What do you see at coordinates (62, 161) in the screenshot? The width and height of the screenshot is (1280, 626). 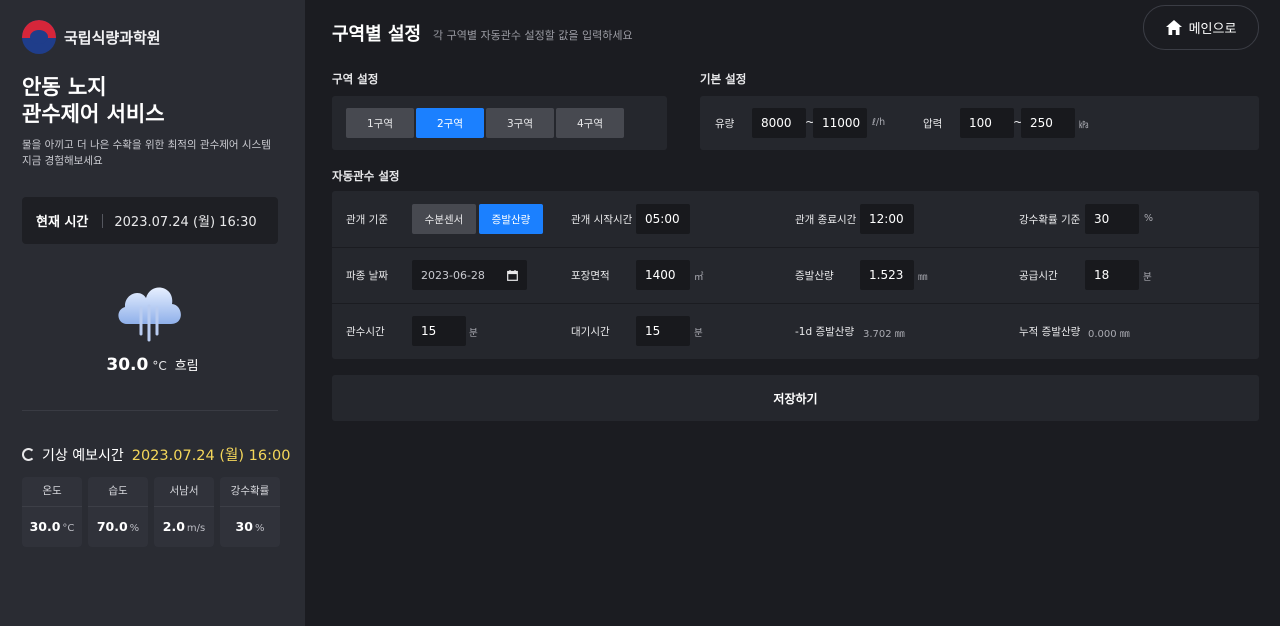 I see `service-desc-line2: 지금 경험해보세요` at bounding box center [62, 161].